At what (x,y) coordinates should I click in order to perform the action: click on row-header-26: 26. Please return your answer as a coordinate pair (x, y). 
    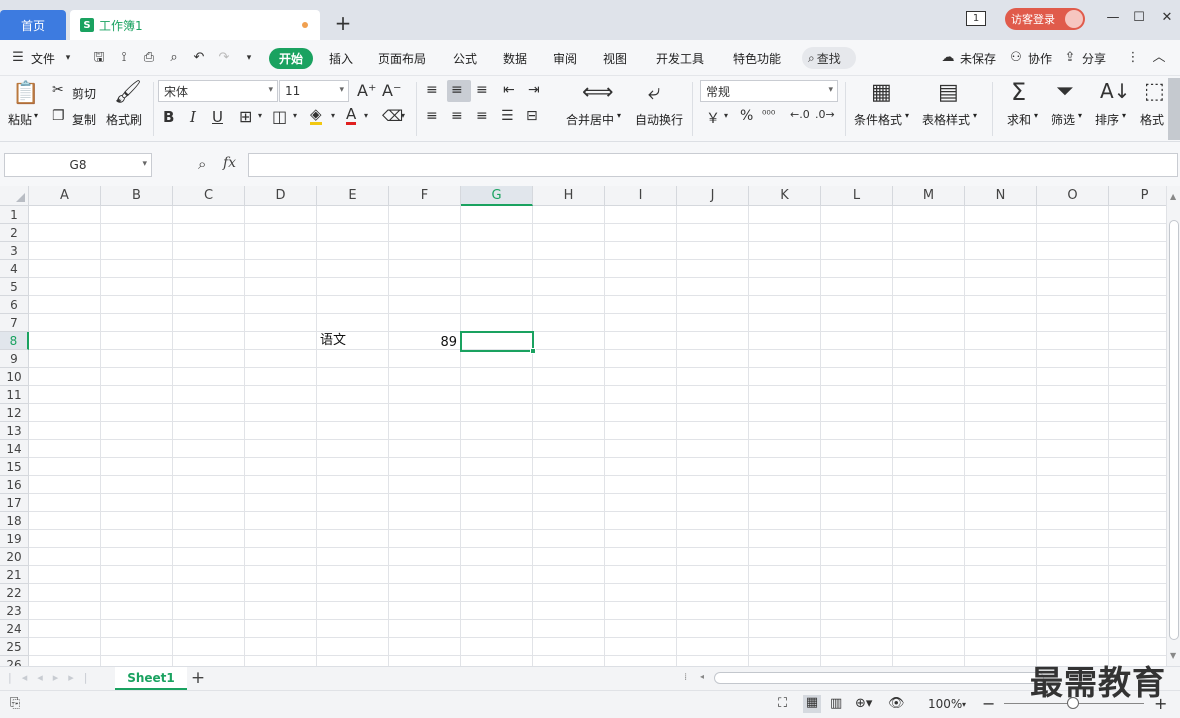
    Looking at the image, I should click on (14, 661).